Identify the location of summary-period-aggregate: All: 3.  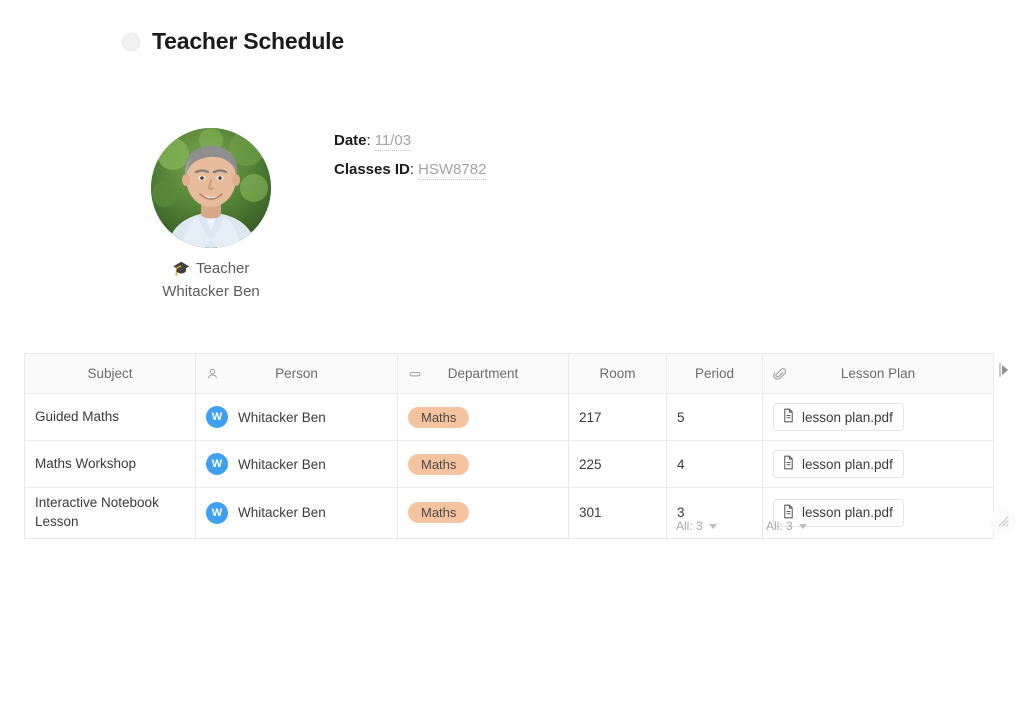
(786, 526).